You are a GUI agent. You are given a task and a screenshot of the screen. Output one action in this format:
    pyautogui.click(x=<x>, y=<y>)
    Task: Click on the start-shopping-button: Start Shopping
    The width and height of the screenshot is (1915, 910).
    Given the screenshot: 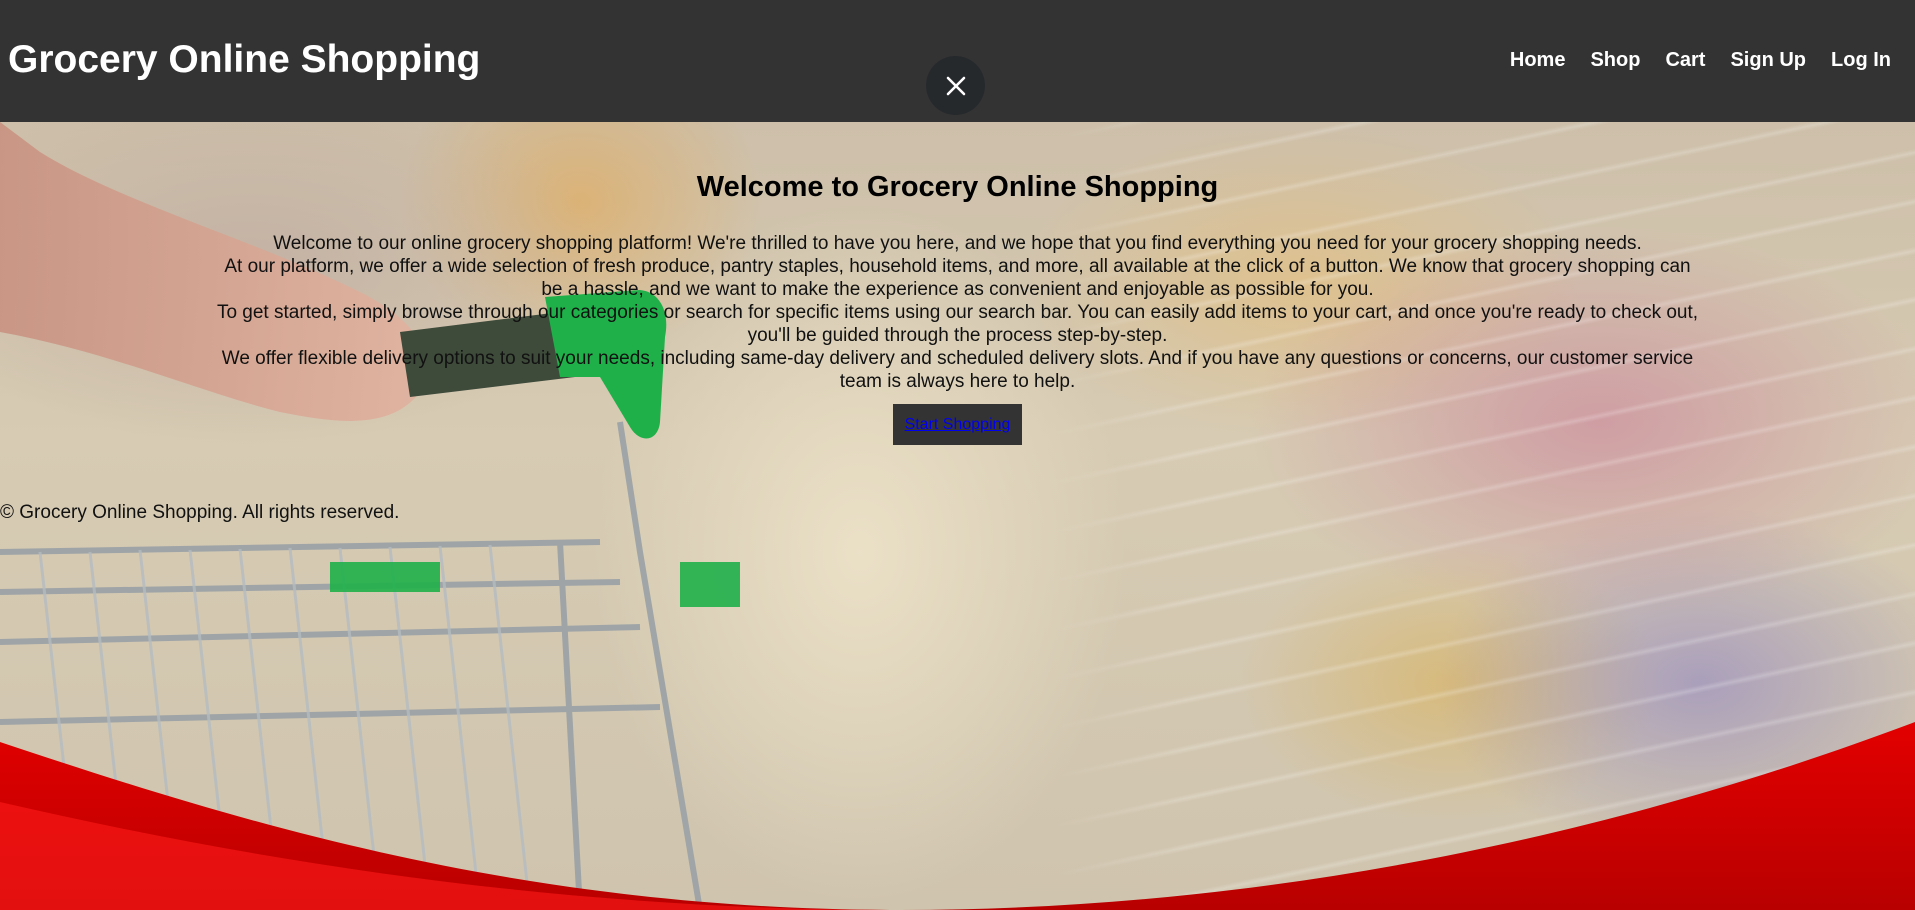 What is the action you would take?
    pyautogui.click(x=957, y=424)
    